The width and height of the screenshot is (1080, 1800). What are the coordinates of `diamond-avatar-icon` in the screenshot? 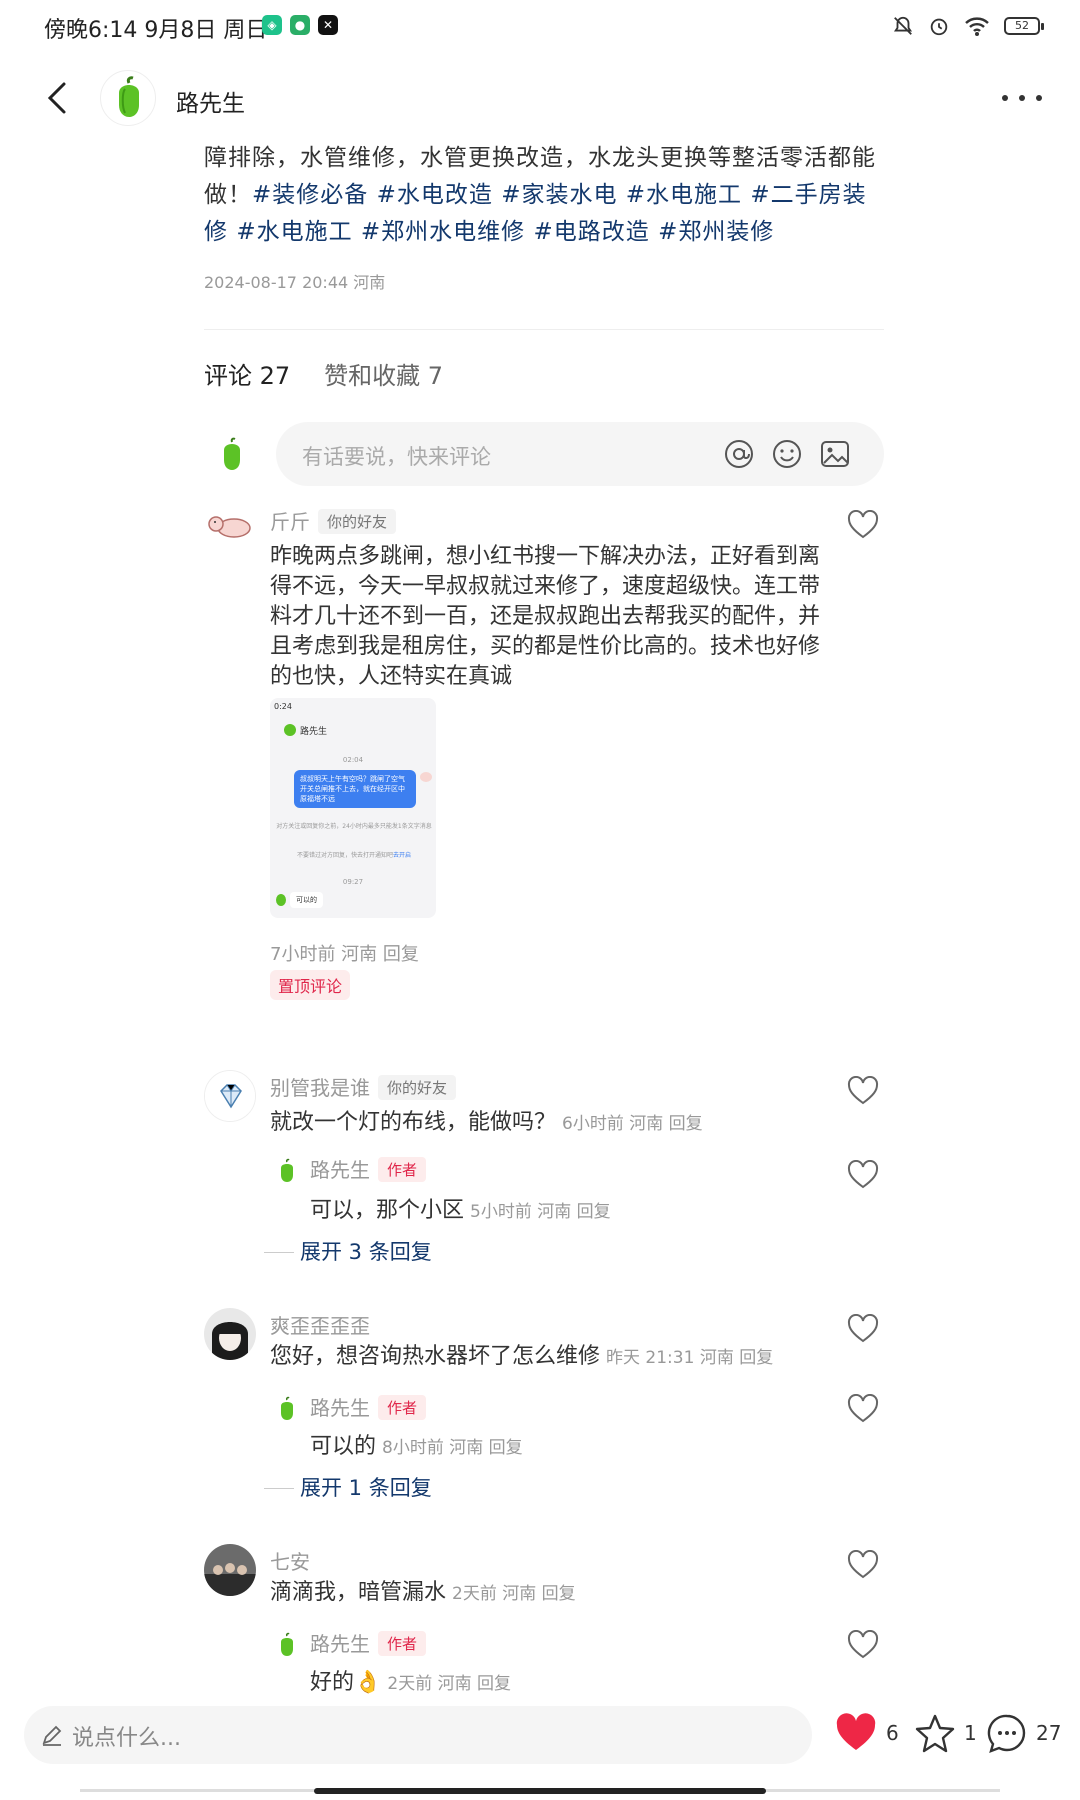 It's located at (230, 1096).